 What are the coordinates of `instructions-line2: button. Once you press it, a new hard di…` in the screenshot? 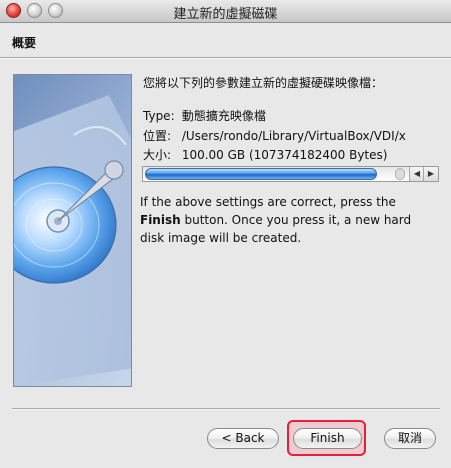 It's located at (276, 229).